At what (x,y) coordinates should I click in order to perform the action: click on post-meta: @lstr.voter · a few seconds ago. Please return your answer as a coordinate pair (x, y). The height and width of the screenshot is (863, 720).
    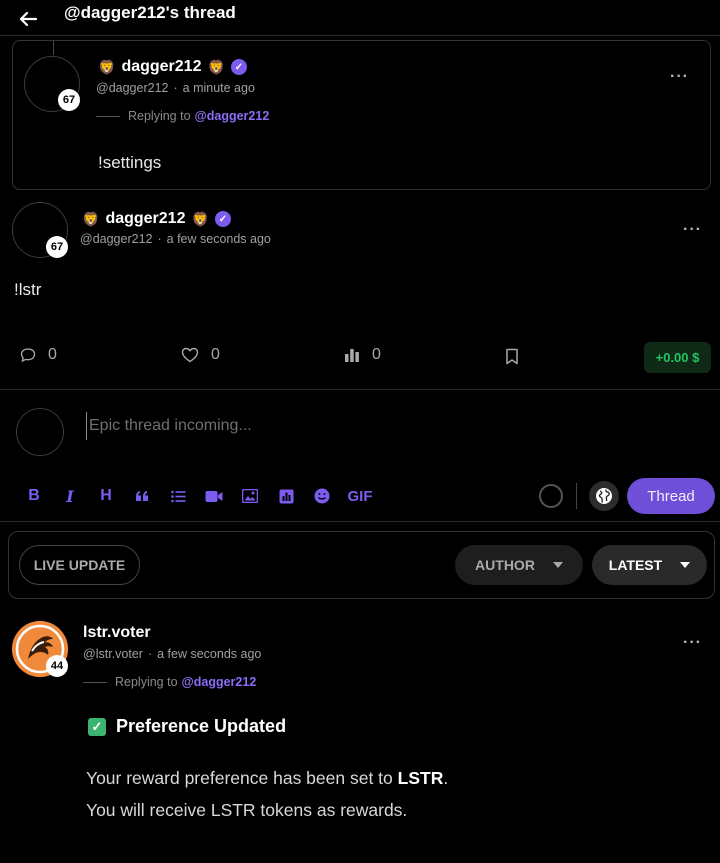
    Looking at the image, I should click on (172, 654).